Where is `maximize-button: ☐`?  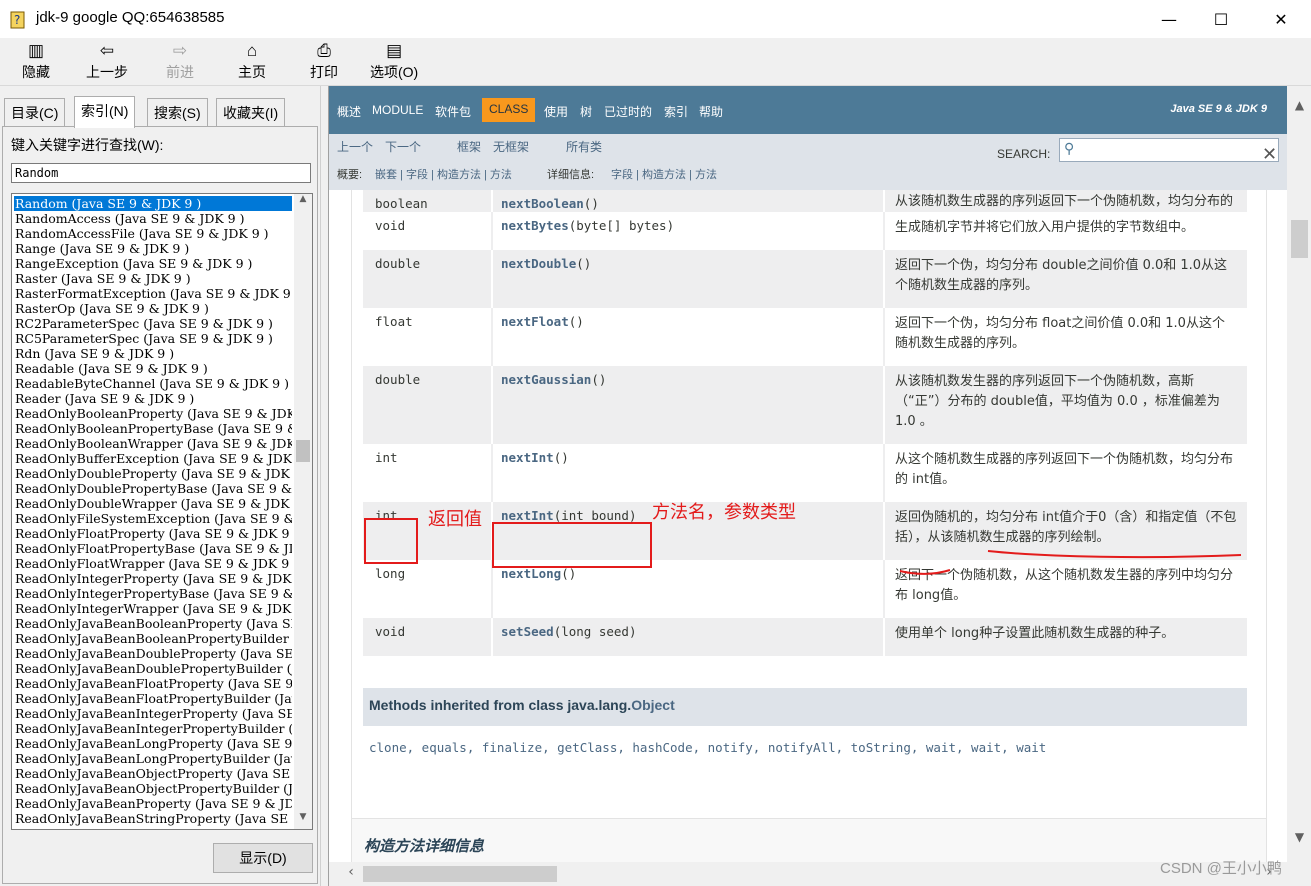 maximize-button: ☐ is located at coordinates (1221, 19).